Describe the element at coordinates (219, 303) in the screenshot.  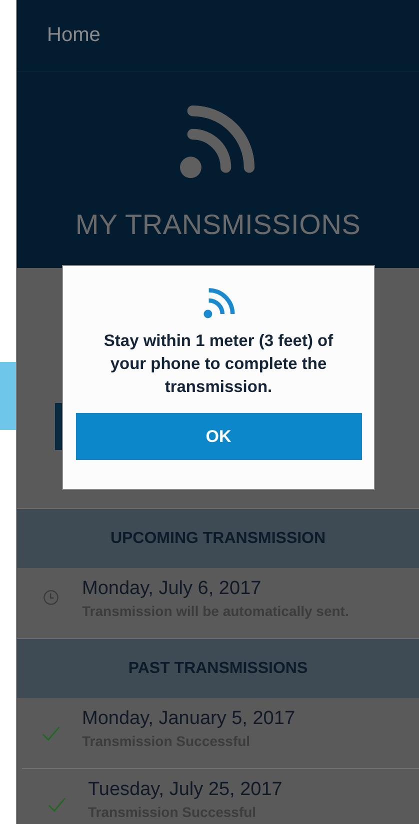
I see `signal-icon` at that location.